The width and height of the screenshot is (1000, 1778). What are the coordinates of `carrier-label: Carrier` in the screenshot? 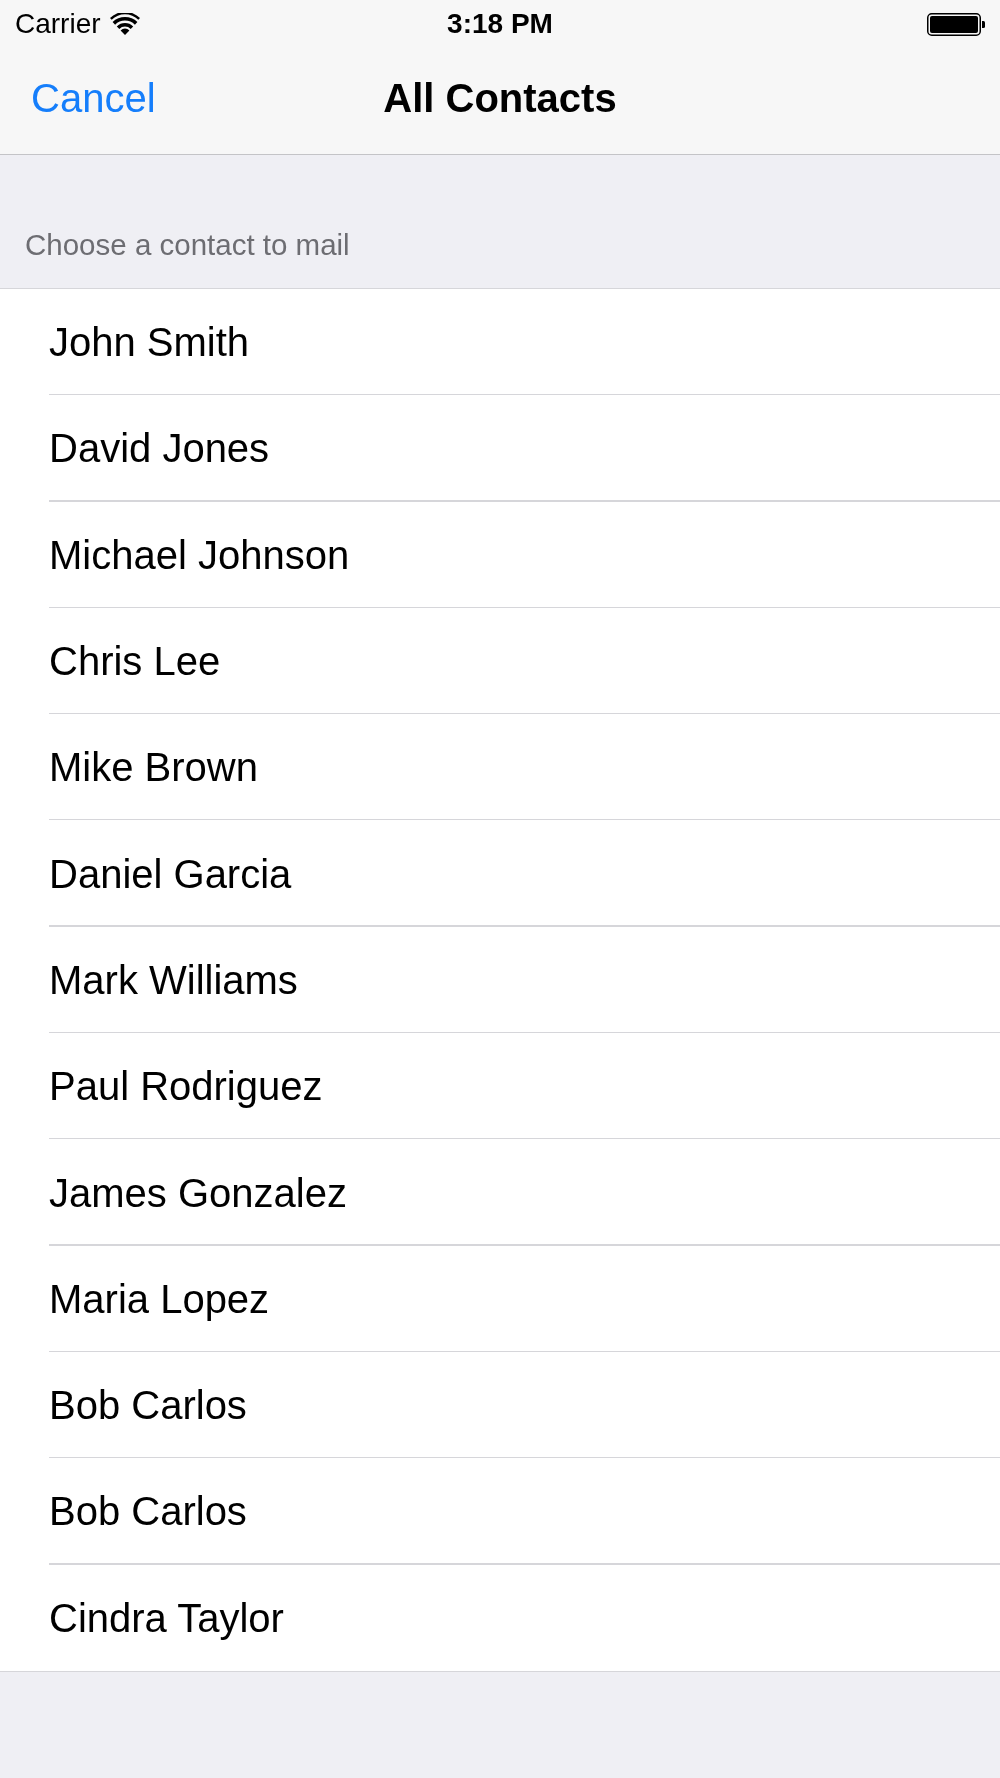 It's located at (58, 24).